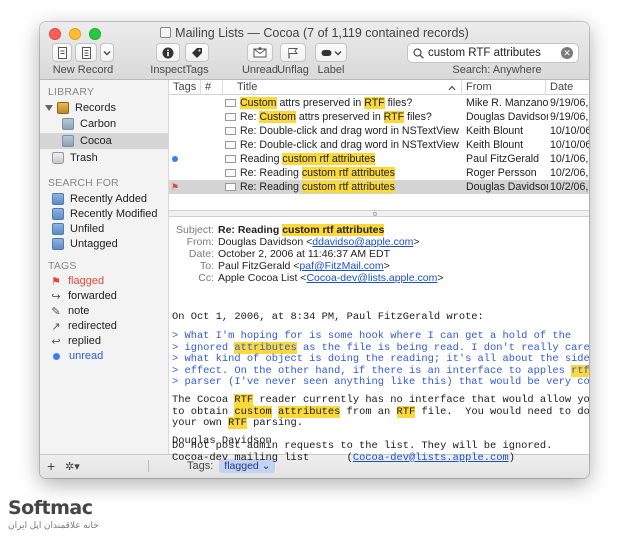 The height and width of the screenshot is (540, 629). Describe the element at coordinates (416, 242) in the screenshot. I see `from-end: >` at that location.